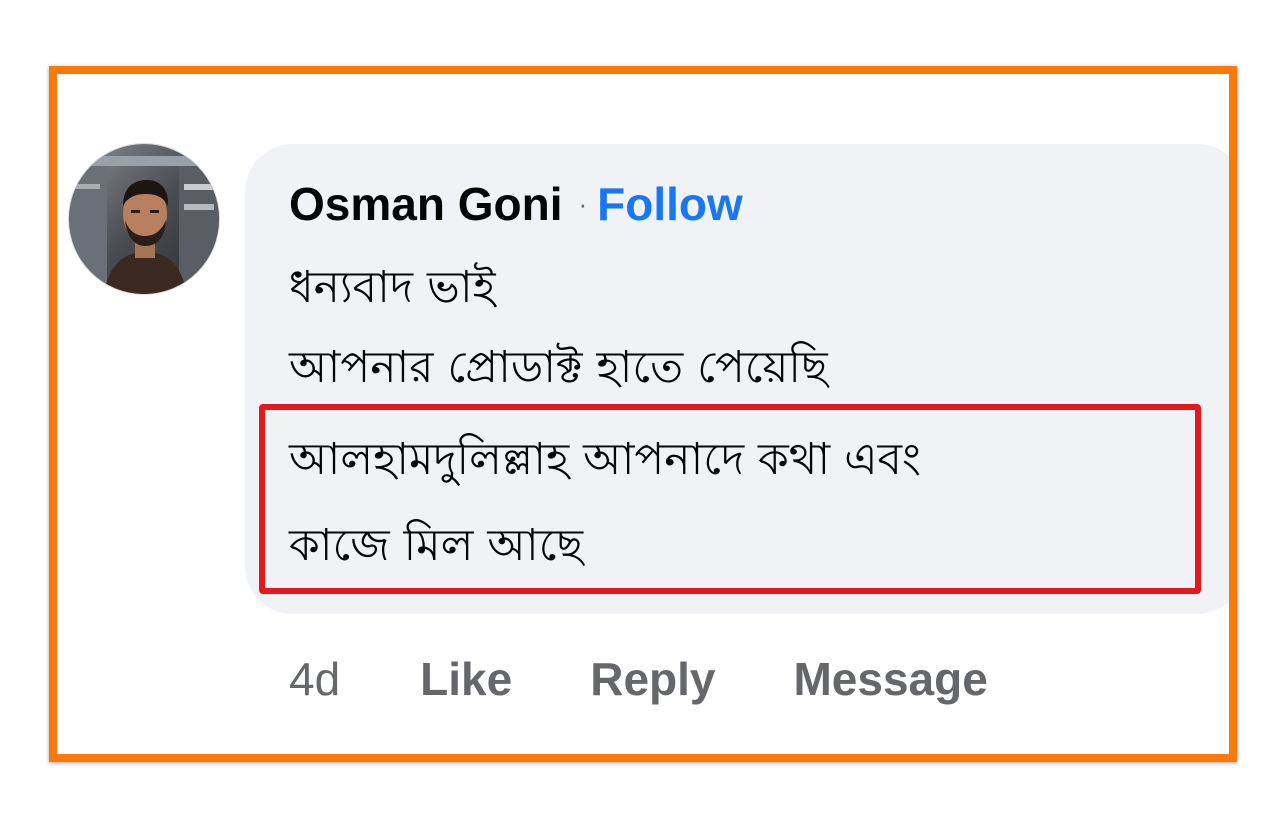  I want to click on avatar, so click(144, 219).